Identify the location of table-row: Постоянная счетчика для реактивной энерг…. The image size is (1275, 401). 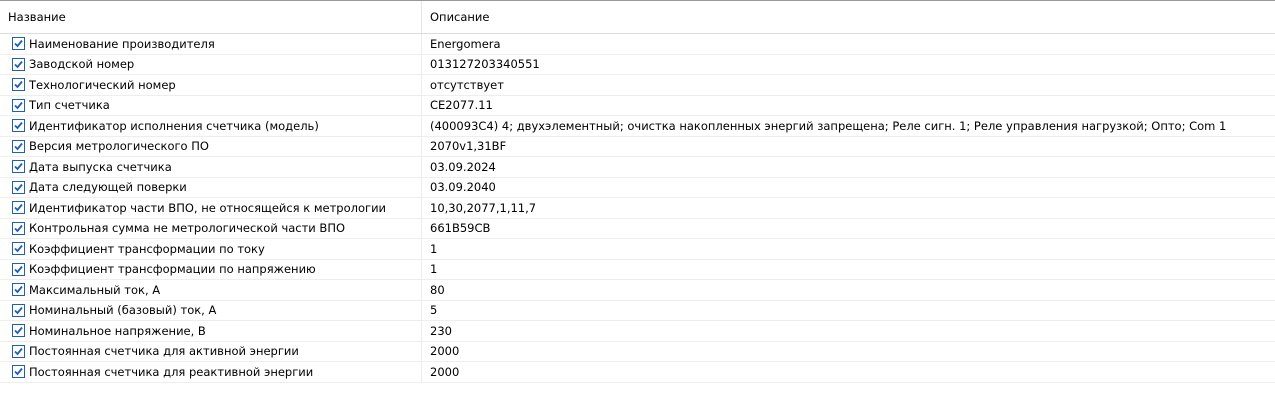
(637, 372).